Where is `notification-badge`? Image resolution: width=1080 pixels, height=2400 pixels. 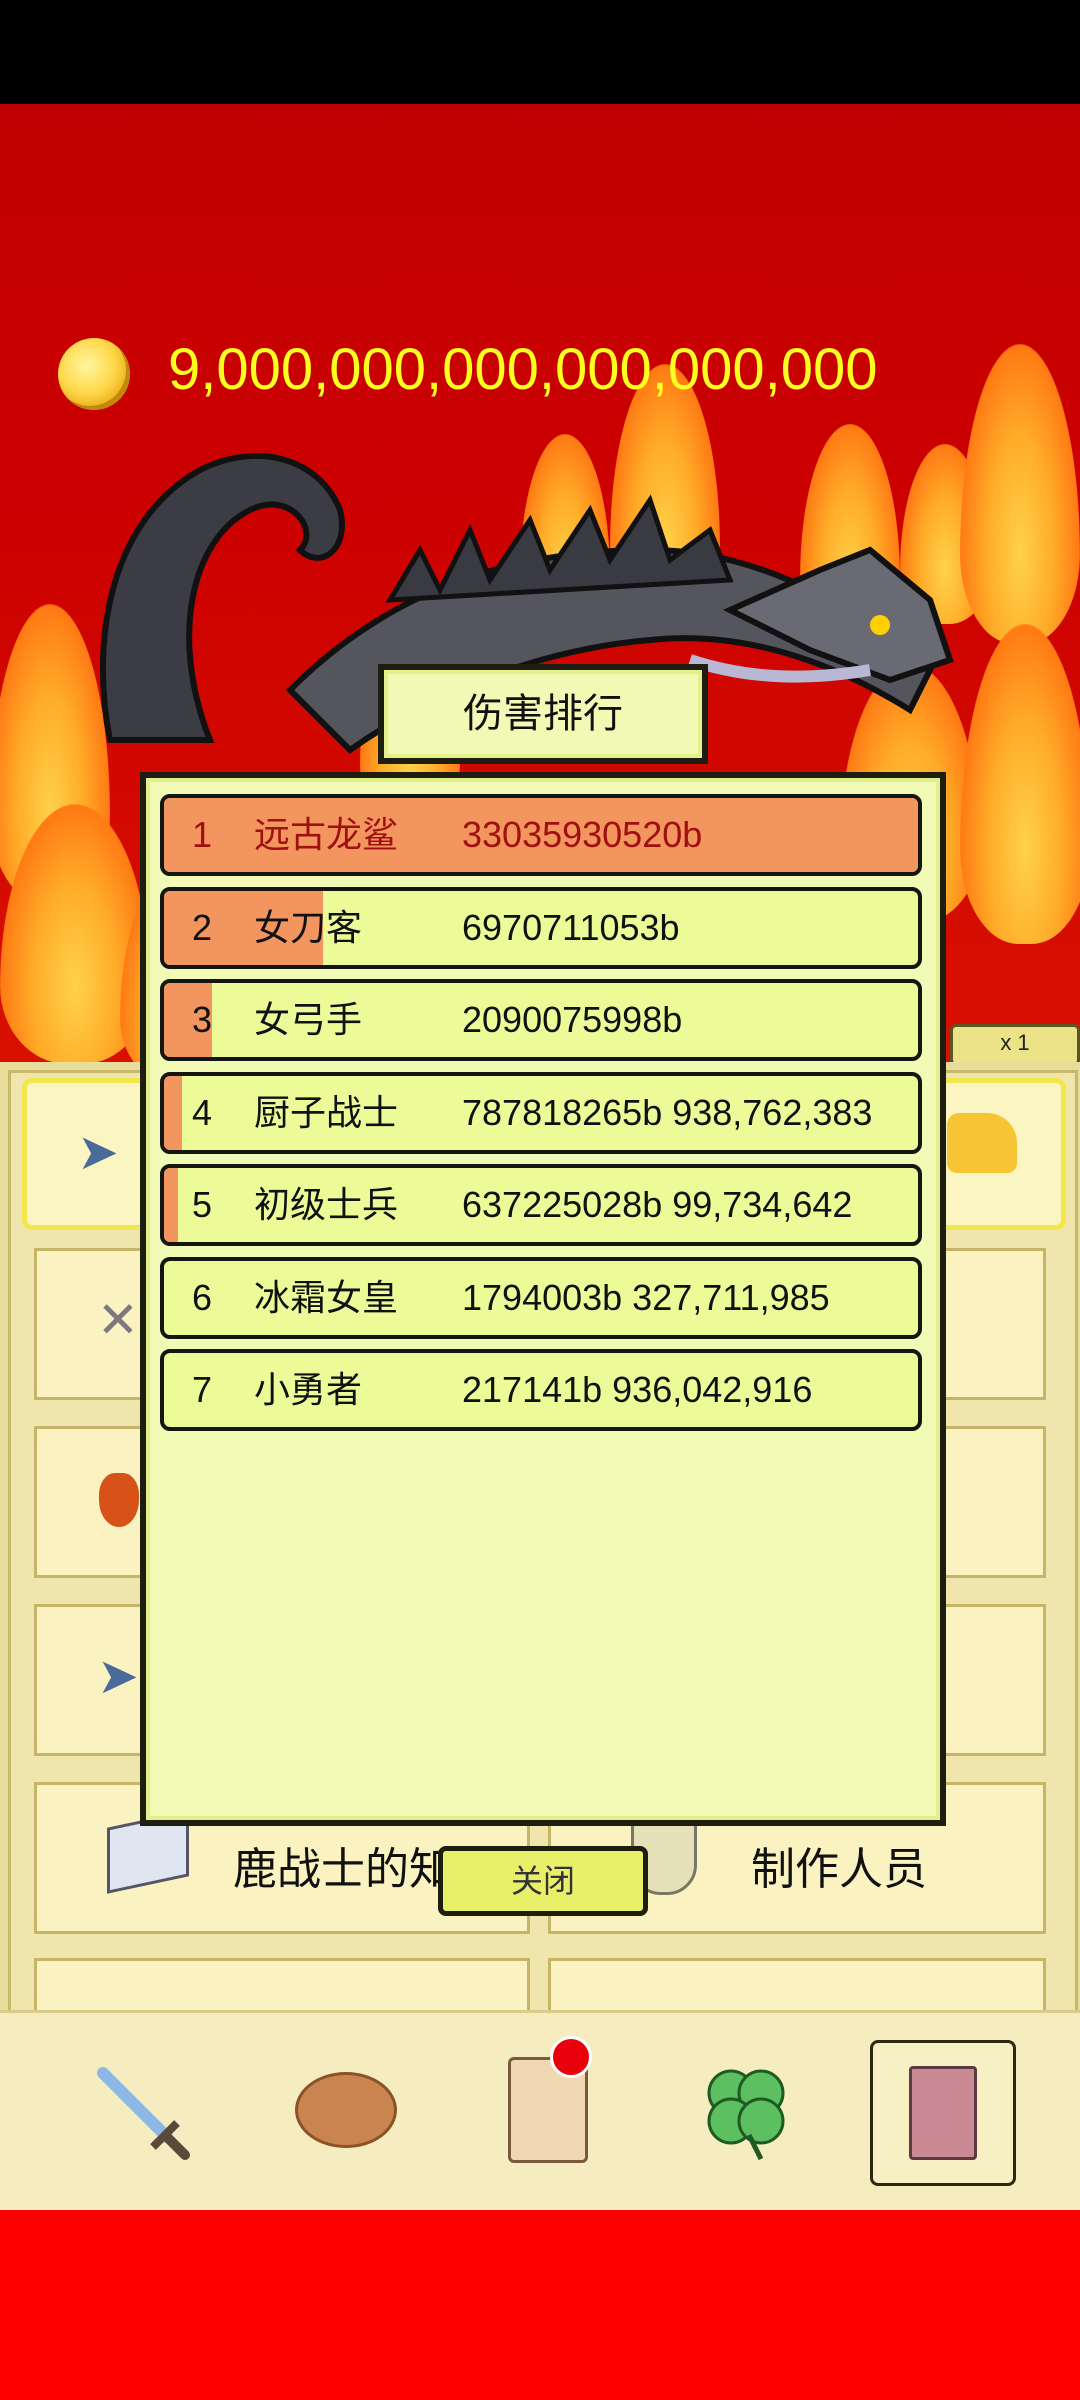 notification-badge is located at coordinates (571, 2057).